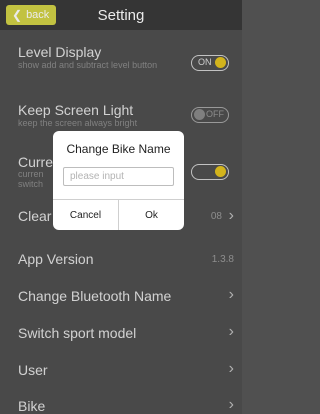 This screenshot has width=320, height=414. What do you see at coordinates (151, 215) in the screenshot?
I see `ok-button: Ok` at bounding box center [151, 215].